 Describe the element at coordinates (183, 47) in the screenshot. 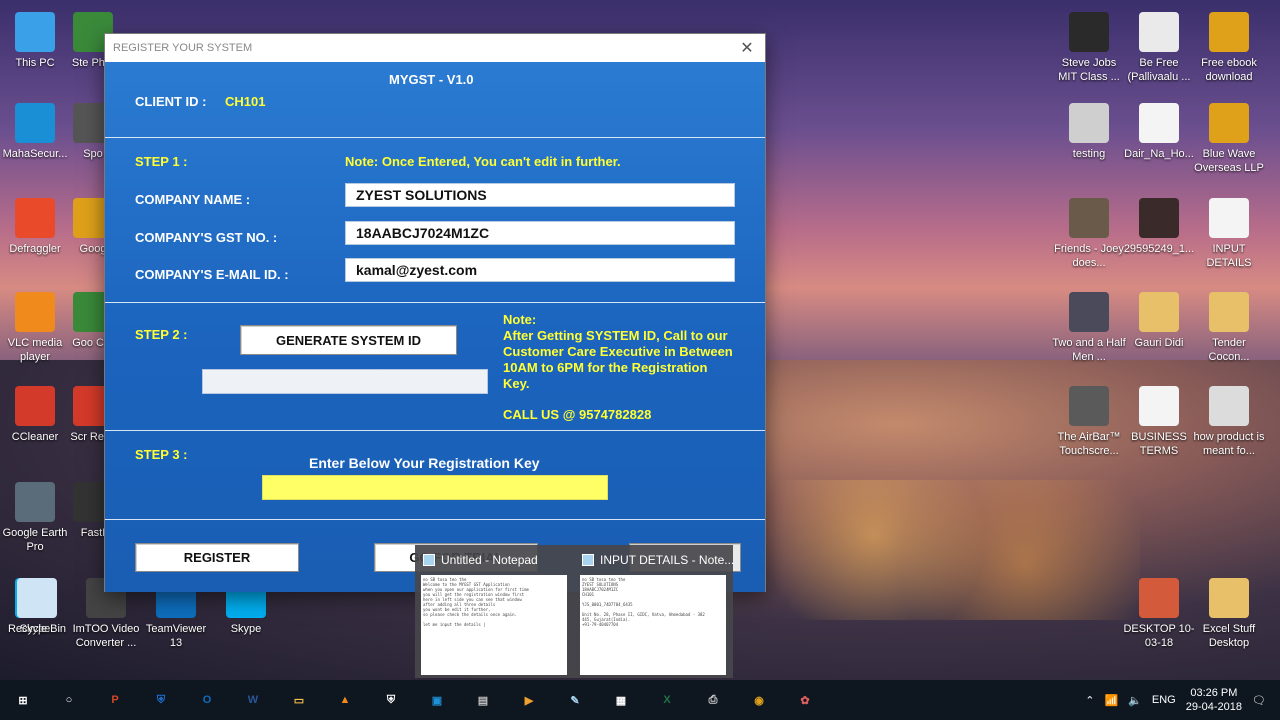

I see `dialog-title: REGISTER YOUR SYSTEM` at that location.